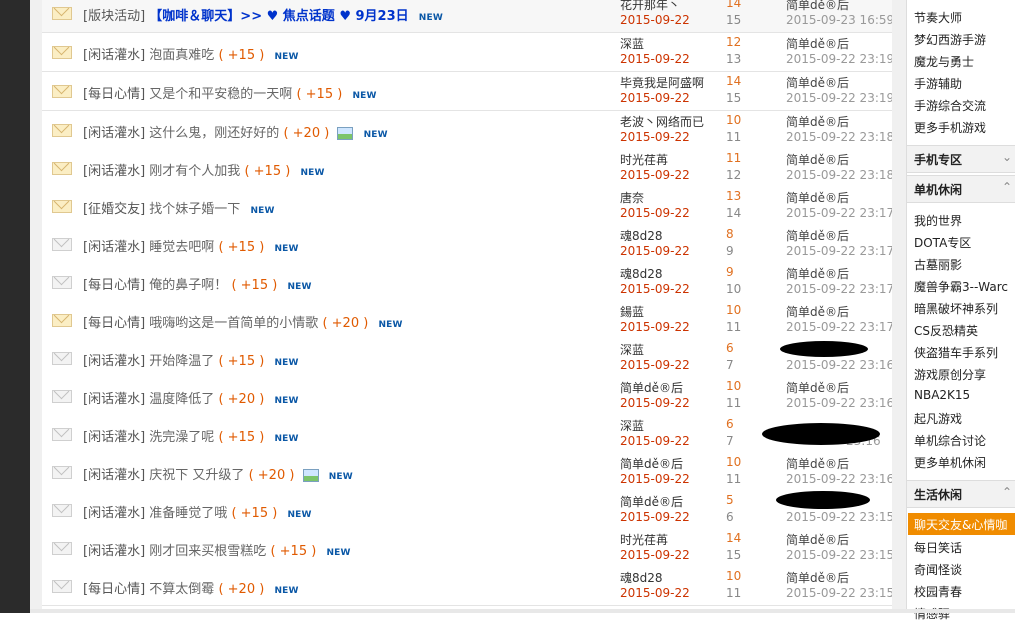 The width and height of the screenshot is (1015, 622). Describe the element at coordinates (662, 121) in the screenshot. I see `topic-author: 老波丶网络而已` at that location.